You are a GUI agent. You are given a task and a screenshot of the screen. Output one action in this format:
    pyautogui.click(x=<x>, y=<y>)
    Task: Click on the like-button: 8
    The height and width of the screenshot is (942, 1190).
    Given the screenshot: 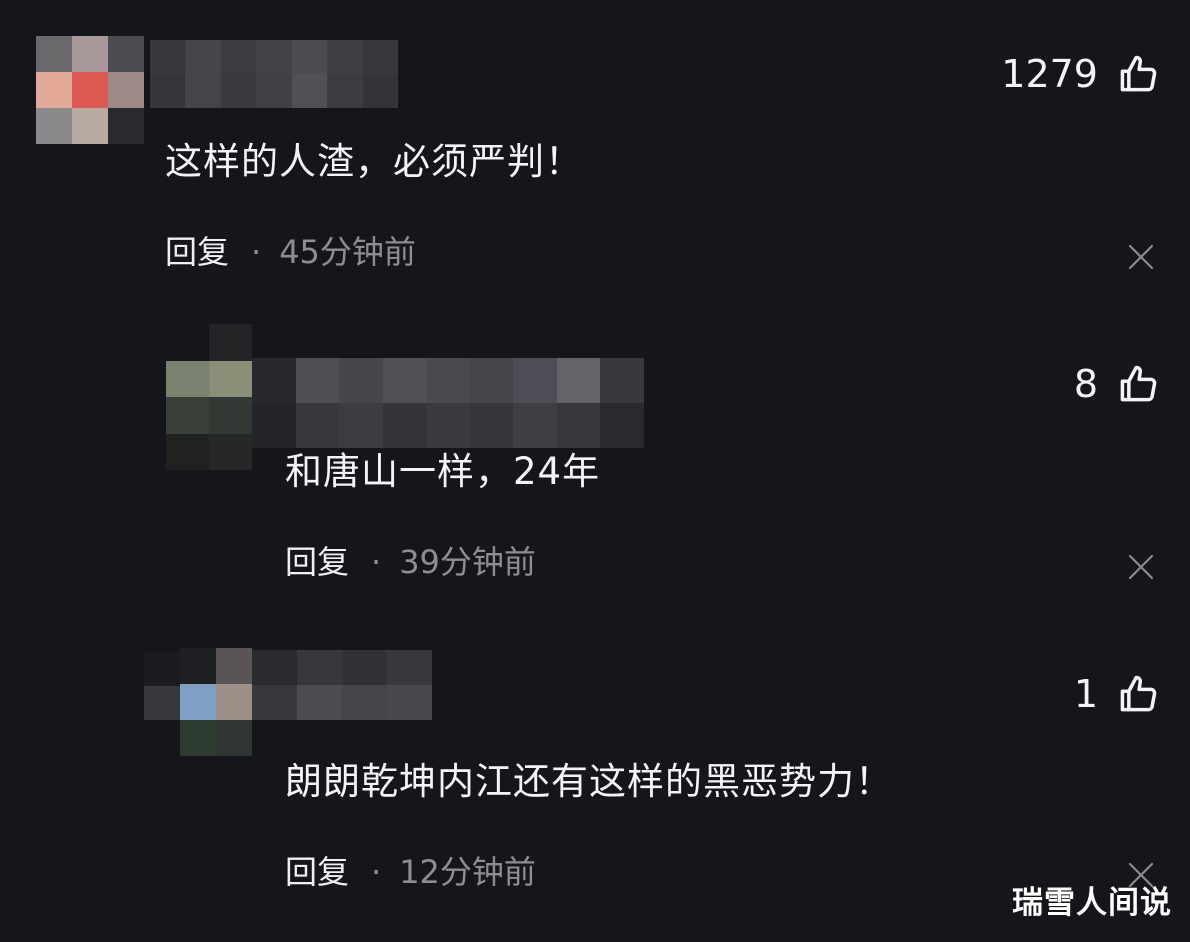 What is the action you would take?
    pyautogui.click(x=1117, y=384)
    